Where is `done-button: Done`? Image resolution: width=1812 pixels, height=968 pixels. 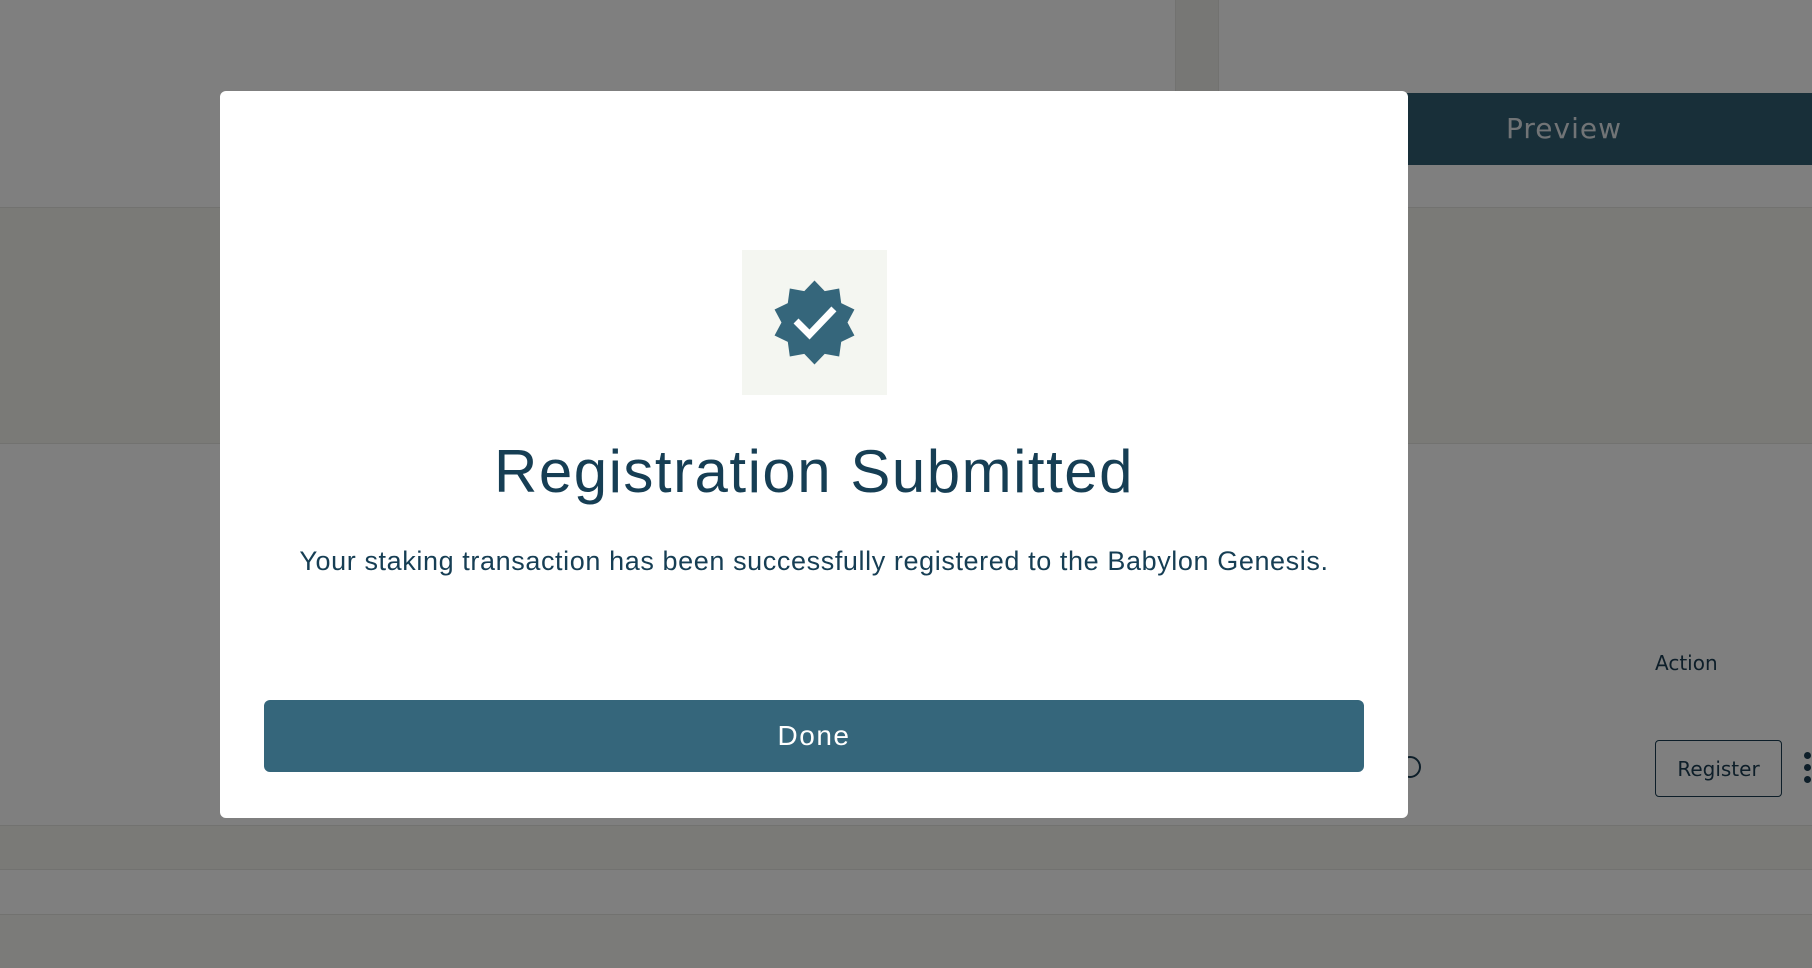
done-button: Done is located at coordinates (814, 736).